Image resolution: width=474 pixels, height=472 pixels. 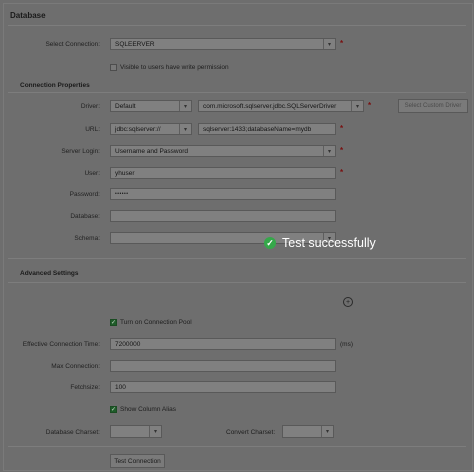 I want to click on success-toast: ✓ Test successfully, so click(x=320, y=243).